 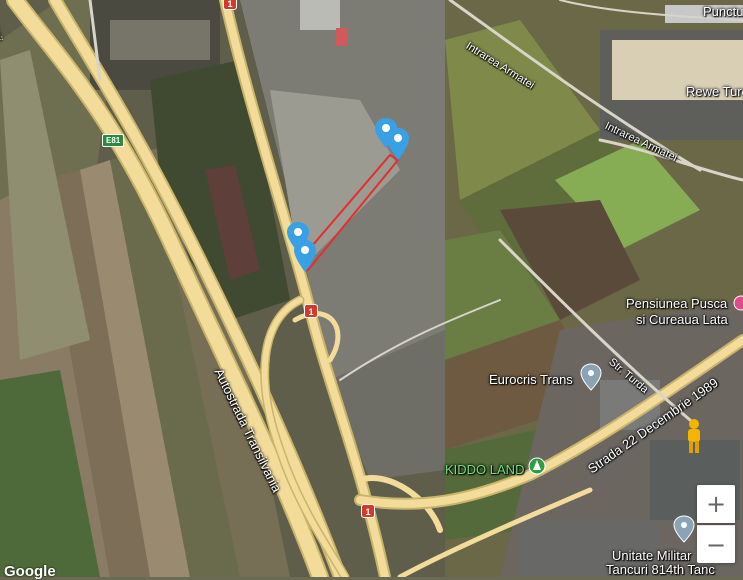 What do you see at coordinates (660, 569) in the screenshot?
I see `label-unitate-2: Tancuri 814th Tanc` at bounding box center [660, 569].